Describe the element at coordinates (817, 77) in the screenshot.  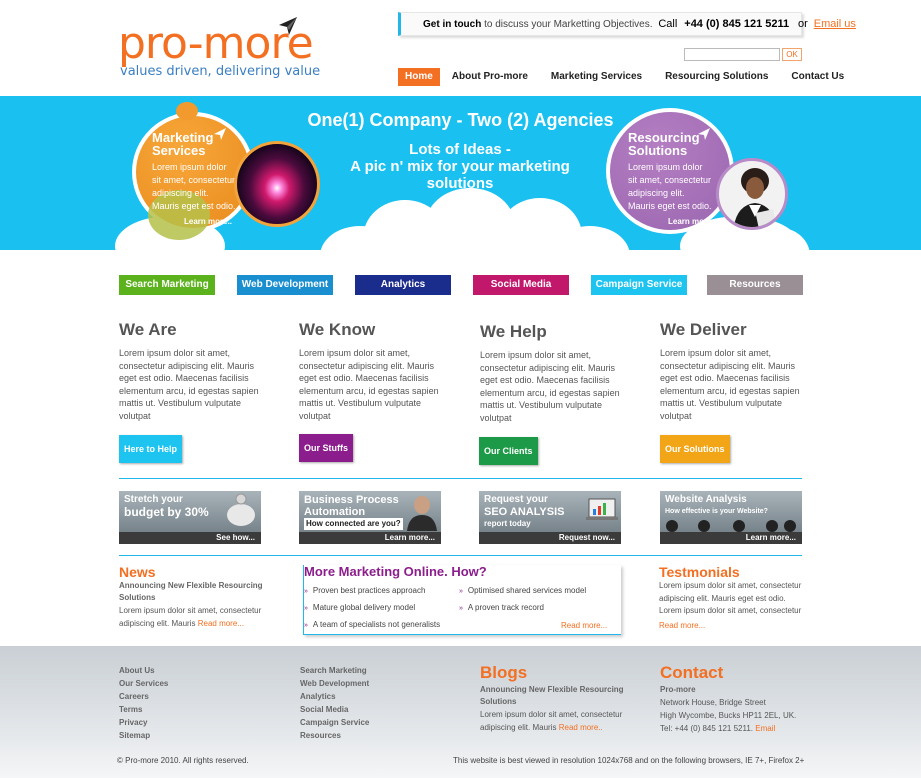
I see `nav-contact-us: Contact Us` at that location.